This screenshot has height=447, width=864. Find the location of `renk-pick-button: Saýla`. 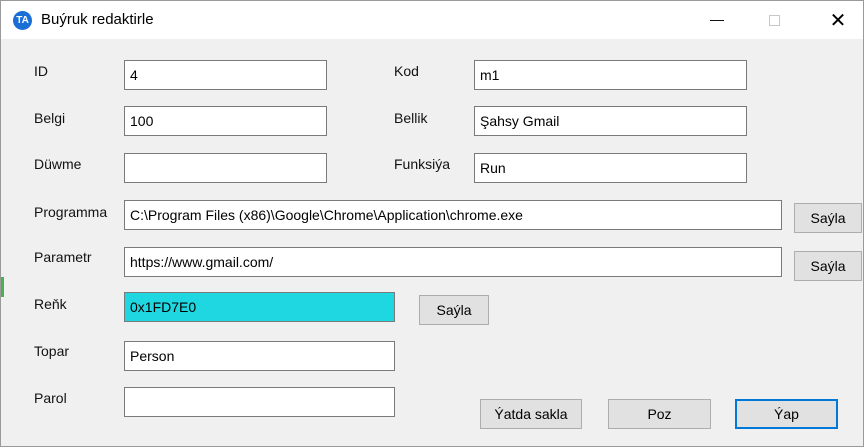

renk-pick-button: Saýla is located at coordinates (454, 310).